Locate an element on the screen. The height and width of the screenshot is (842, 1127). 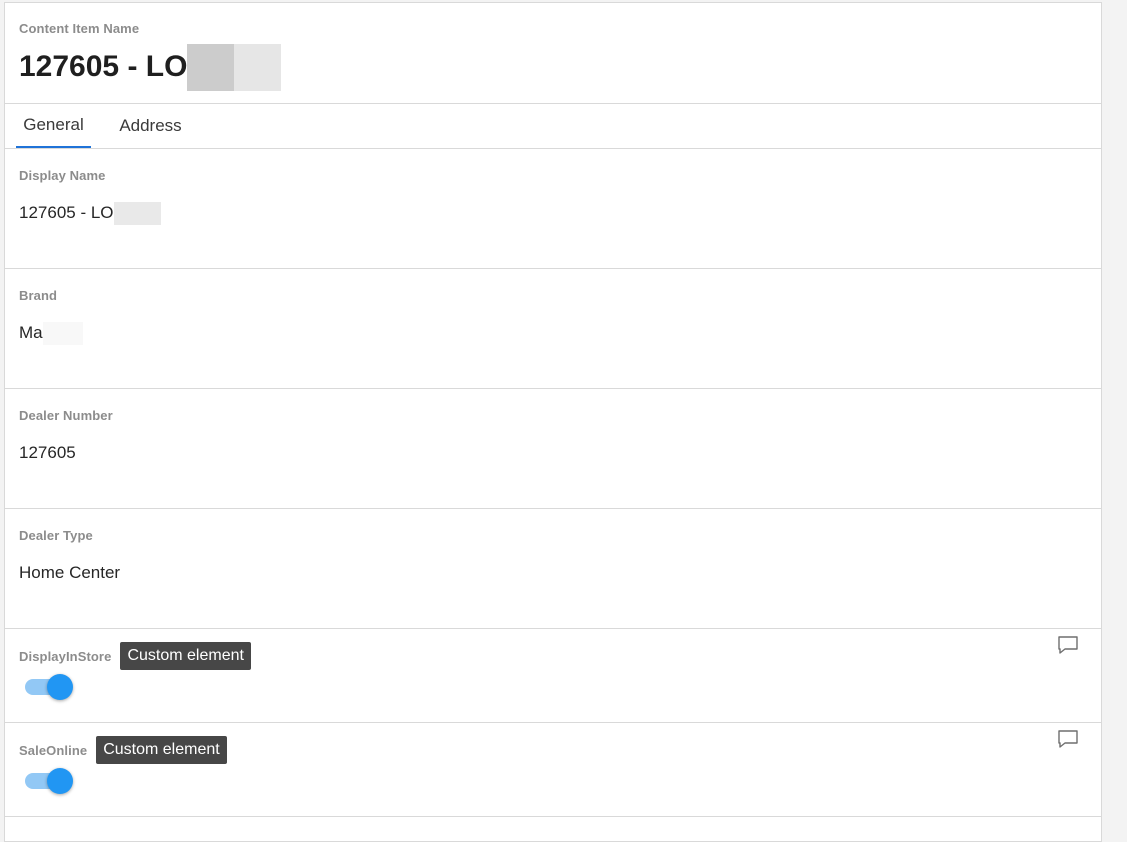
display-in-store-label-row: DisplayInStore Custom element is located at coordinates (135, 656).